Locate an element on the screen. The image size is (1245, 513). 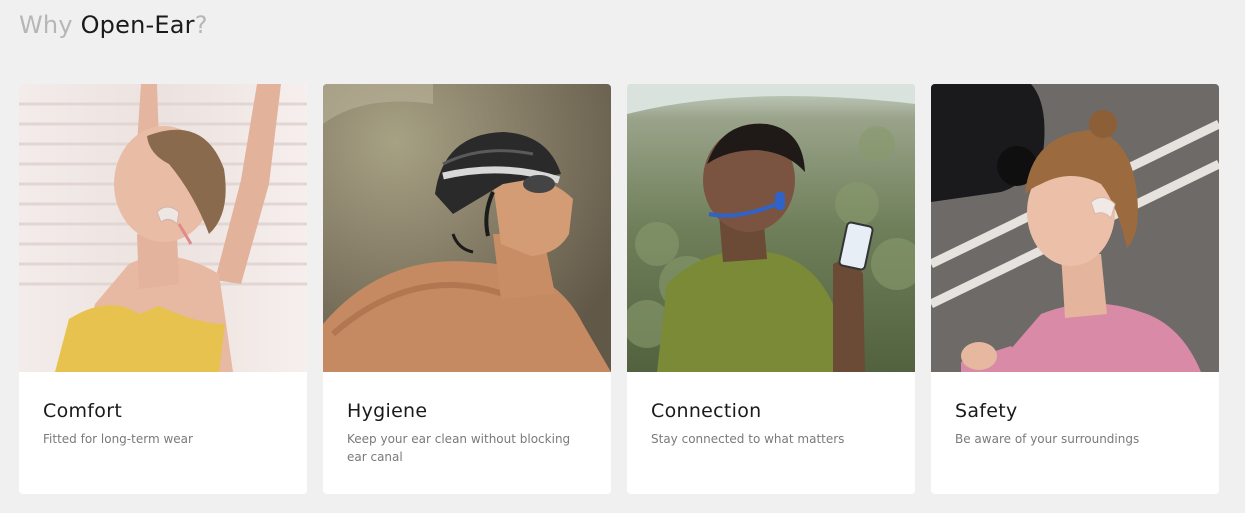
heading-highlight: Open-Ear is located at coordinates (137, 25).